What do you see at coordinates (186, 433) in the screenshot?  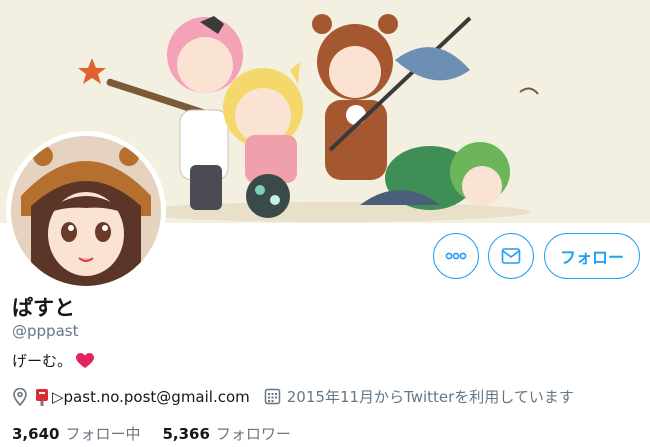 I see `followers-count: 5,366` at bounding box center [186, 433].